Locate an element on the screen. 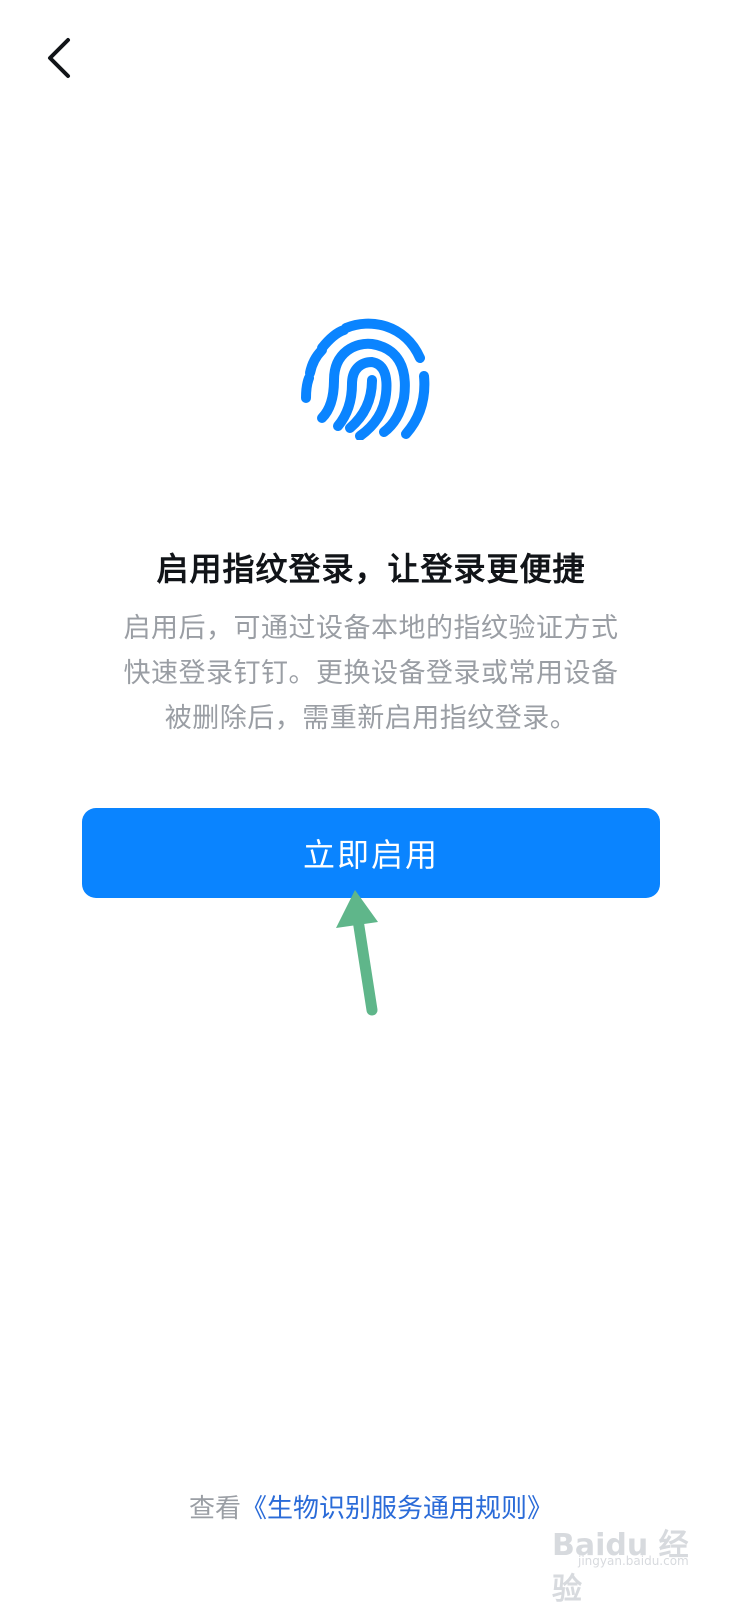  watermark-sub: jingyan.baidu.com is located at coordinates (633, 1561).